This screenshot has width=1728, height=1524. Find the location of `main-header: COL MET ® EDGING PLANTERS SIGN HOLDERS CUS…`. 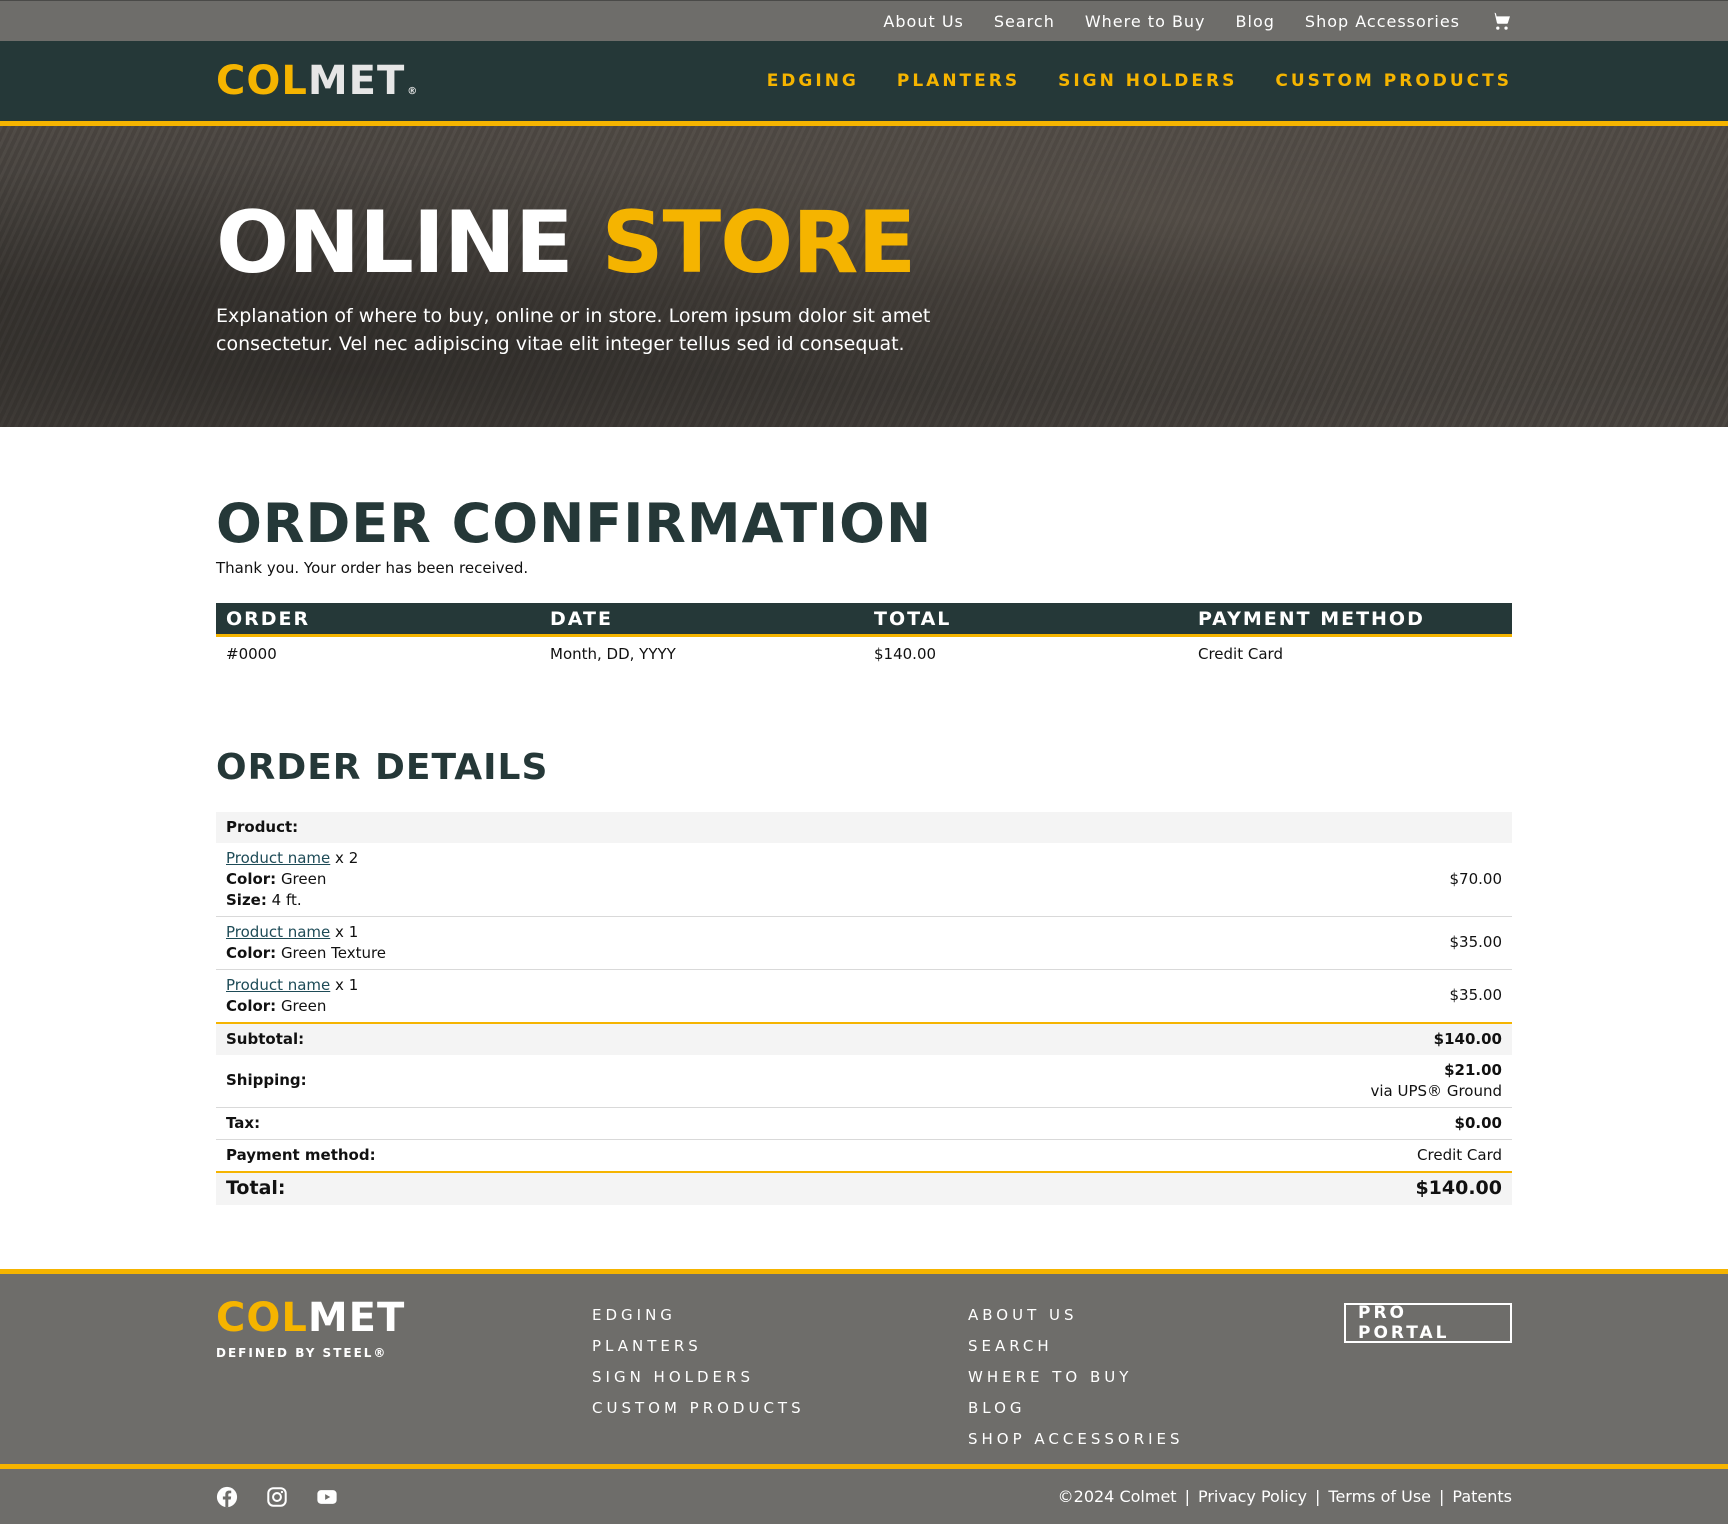

main-header: COL MET ® EDGING PLANTERS SIGN HOLDERS CUS… is located at coordinates (864, 83).